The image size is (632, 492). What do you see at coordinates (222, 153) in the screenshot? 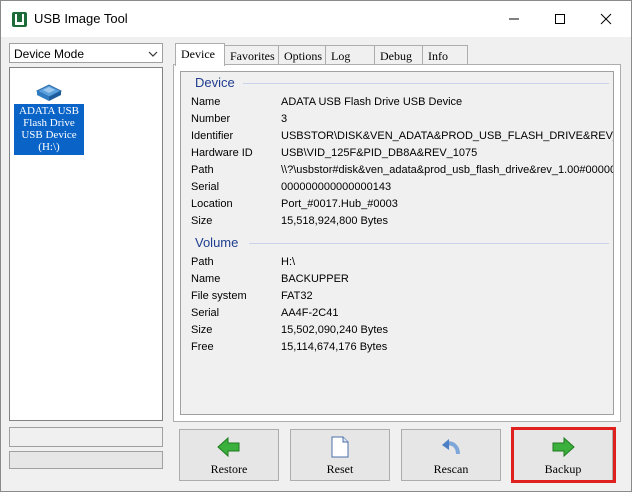
I see `device-hardware-id-label: Hardware ID` at bounding box center [222, 153].